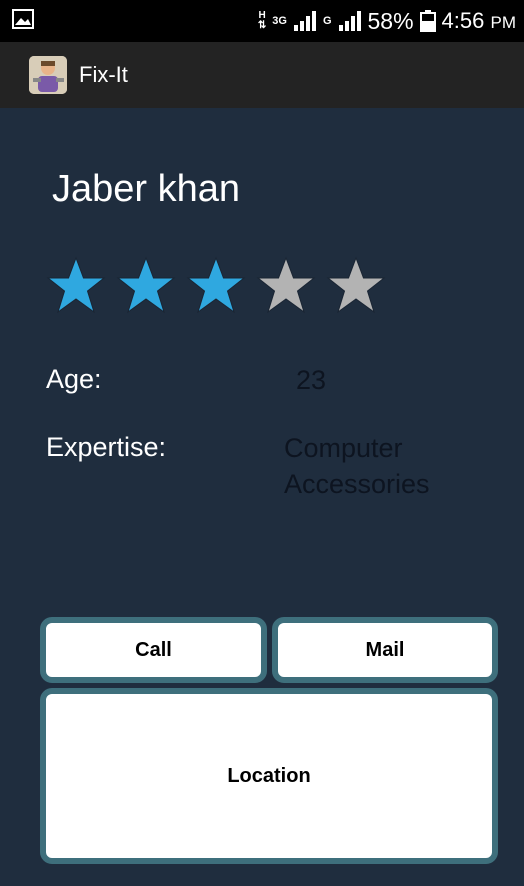 This screenshot has width=524, height=886. I want to click on image-notification-icon, so click(23, 19).